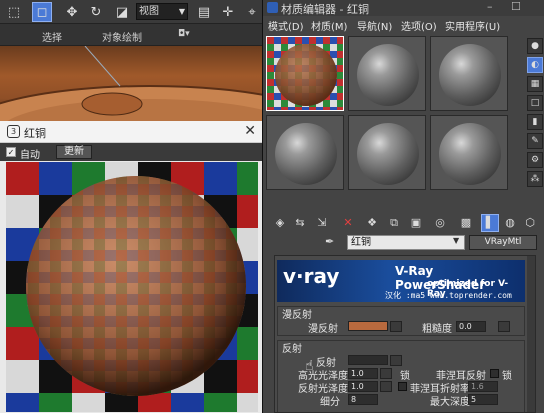 This screenshot has height=413, width=544. I want to click on fresnel-checkbox, so click(494, 373).